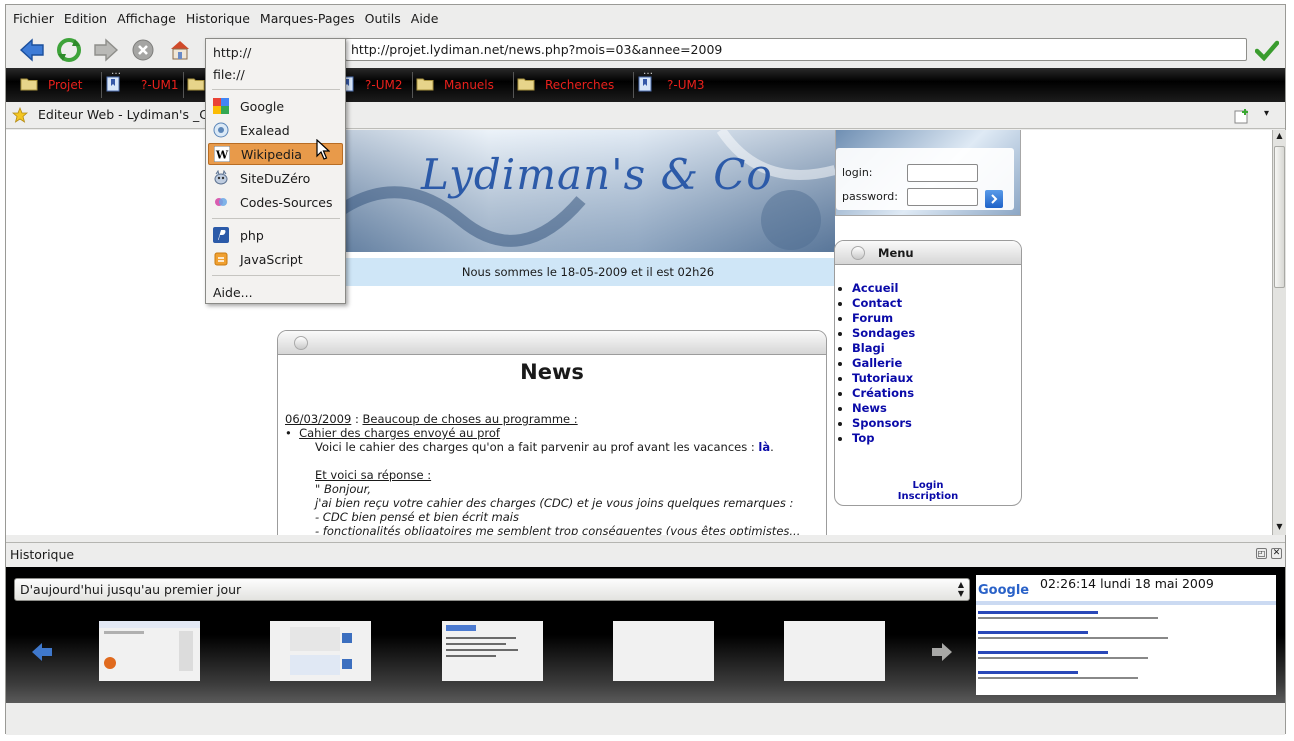  What do you see at coordinates (1267, 50) in the screenshot?
I see `go-icon` at bounding box center [1267, 50].